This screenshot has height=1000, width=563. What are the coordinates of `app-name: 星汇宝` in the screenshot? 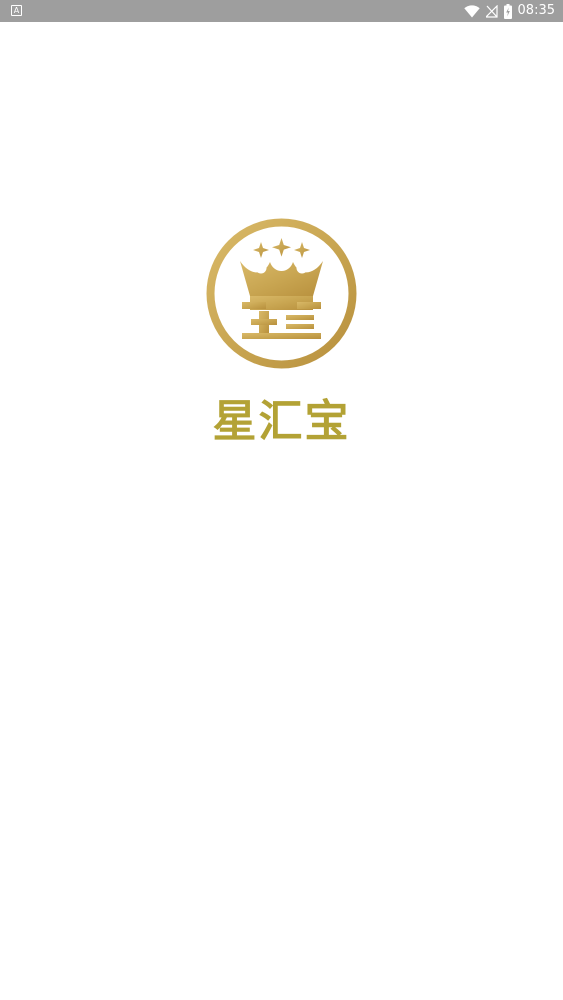 It's located at (281, 421).